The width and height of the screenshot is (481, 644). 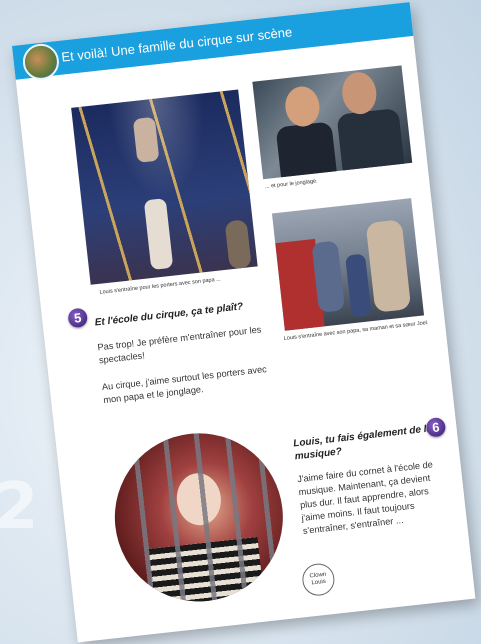 What do you see at coordinates (362, 443) in the screenshot?
I see `question-music: Louis, tu fais également de la musique?` at bounding box center [362, 443].